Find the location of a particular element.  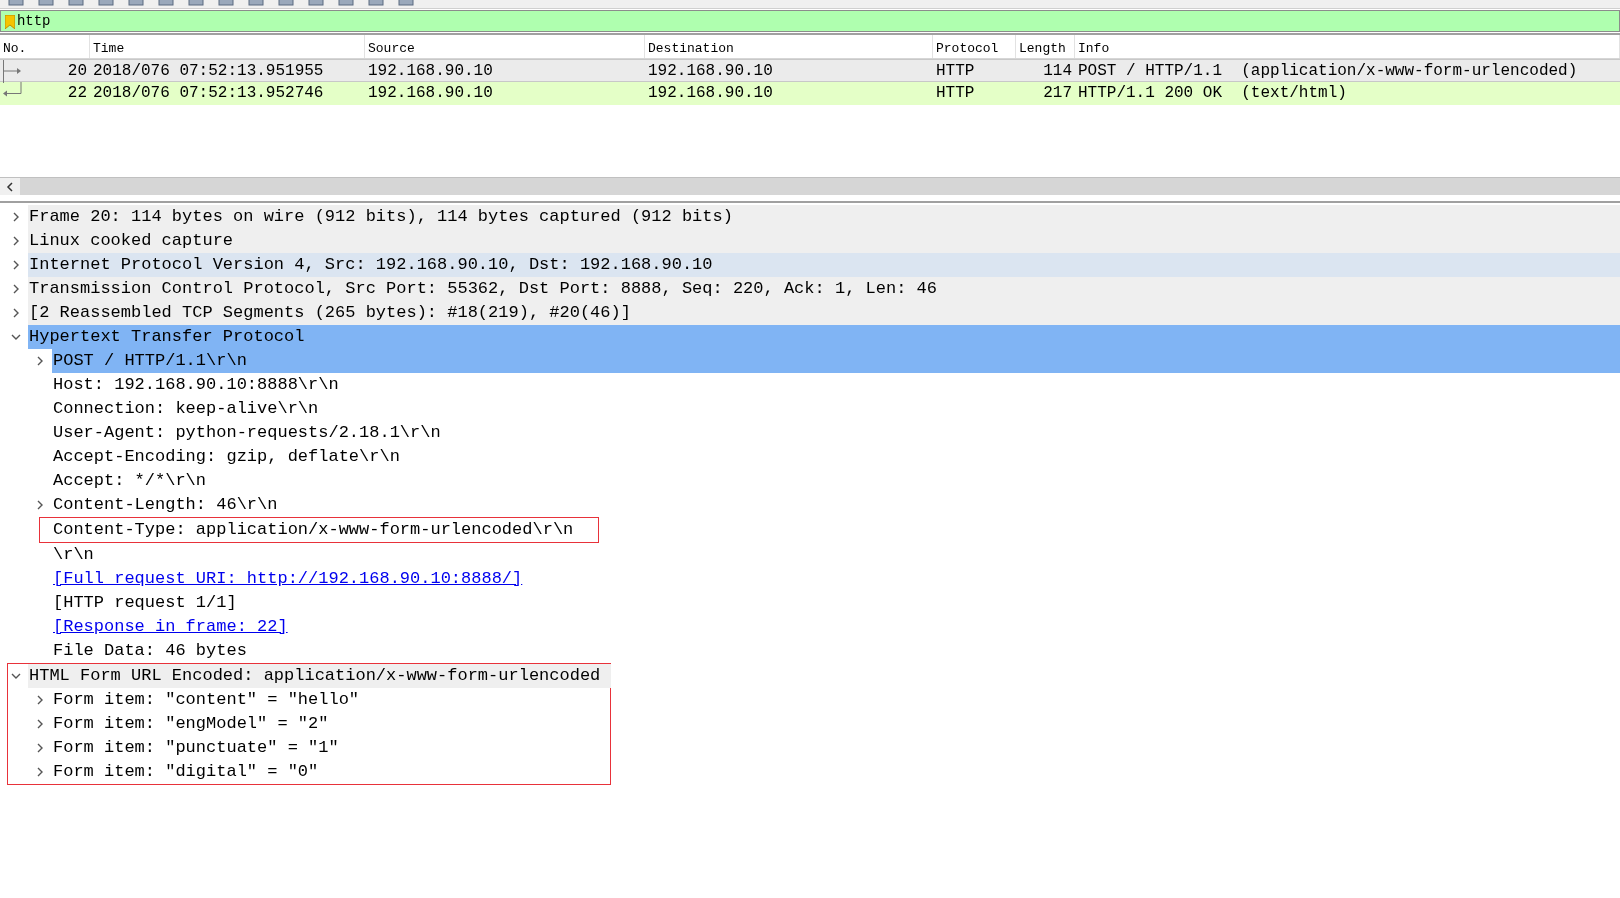

tree-item: Accept-Encoding: gzip, deflate\r\n is located at coordinates (836, 457).